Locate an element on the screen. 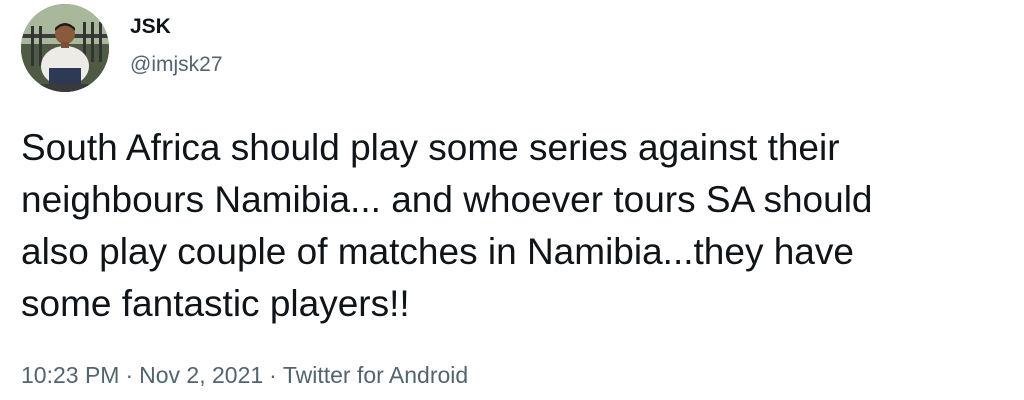 This screenshot has width=1024, height=400. avatar-photo-icon is located at coordinates (65, 48).